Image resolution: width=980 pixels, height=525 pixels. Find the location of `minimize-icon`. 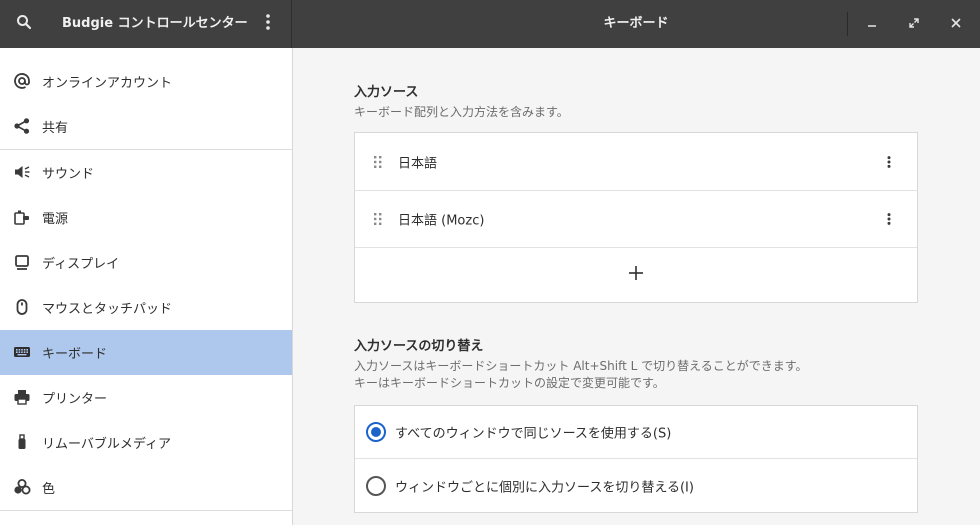

minimize-icon is located at coordinates (872, 24).